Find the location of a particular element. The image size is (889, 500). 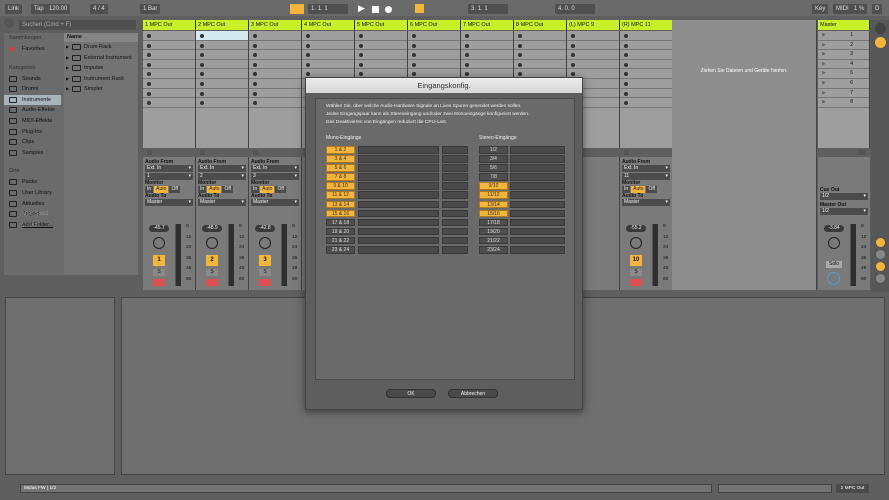

audio-from-channel-select: 2 is located at coordinates (222, 176).